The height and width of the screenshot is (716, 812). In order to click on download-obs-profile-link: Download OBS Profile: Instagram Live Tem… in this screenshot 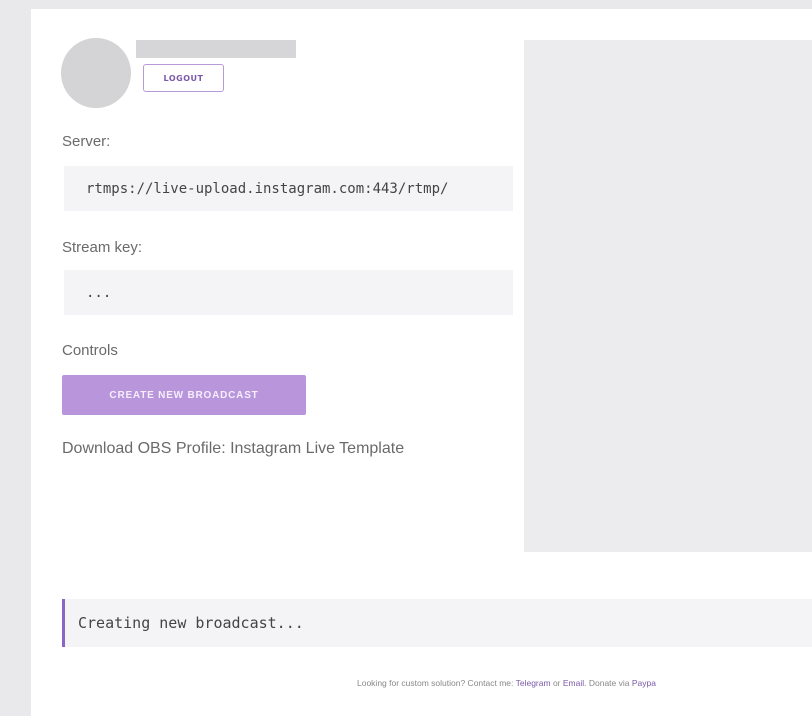, I will do `click(233, 449)`.